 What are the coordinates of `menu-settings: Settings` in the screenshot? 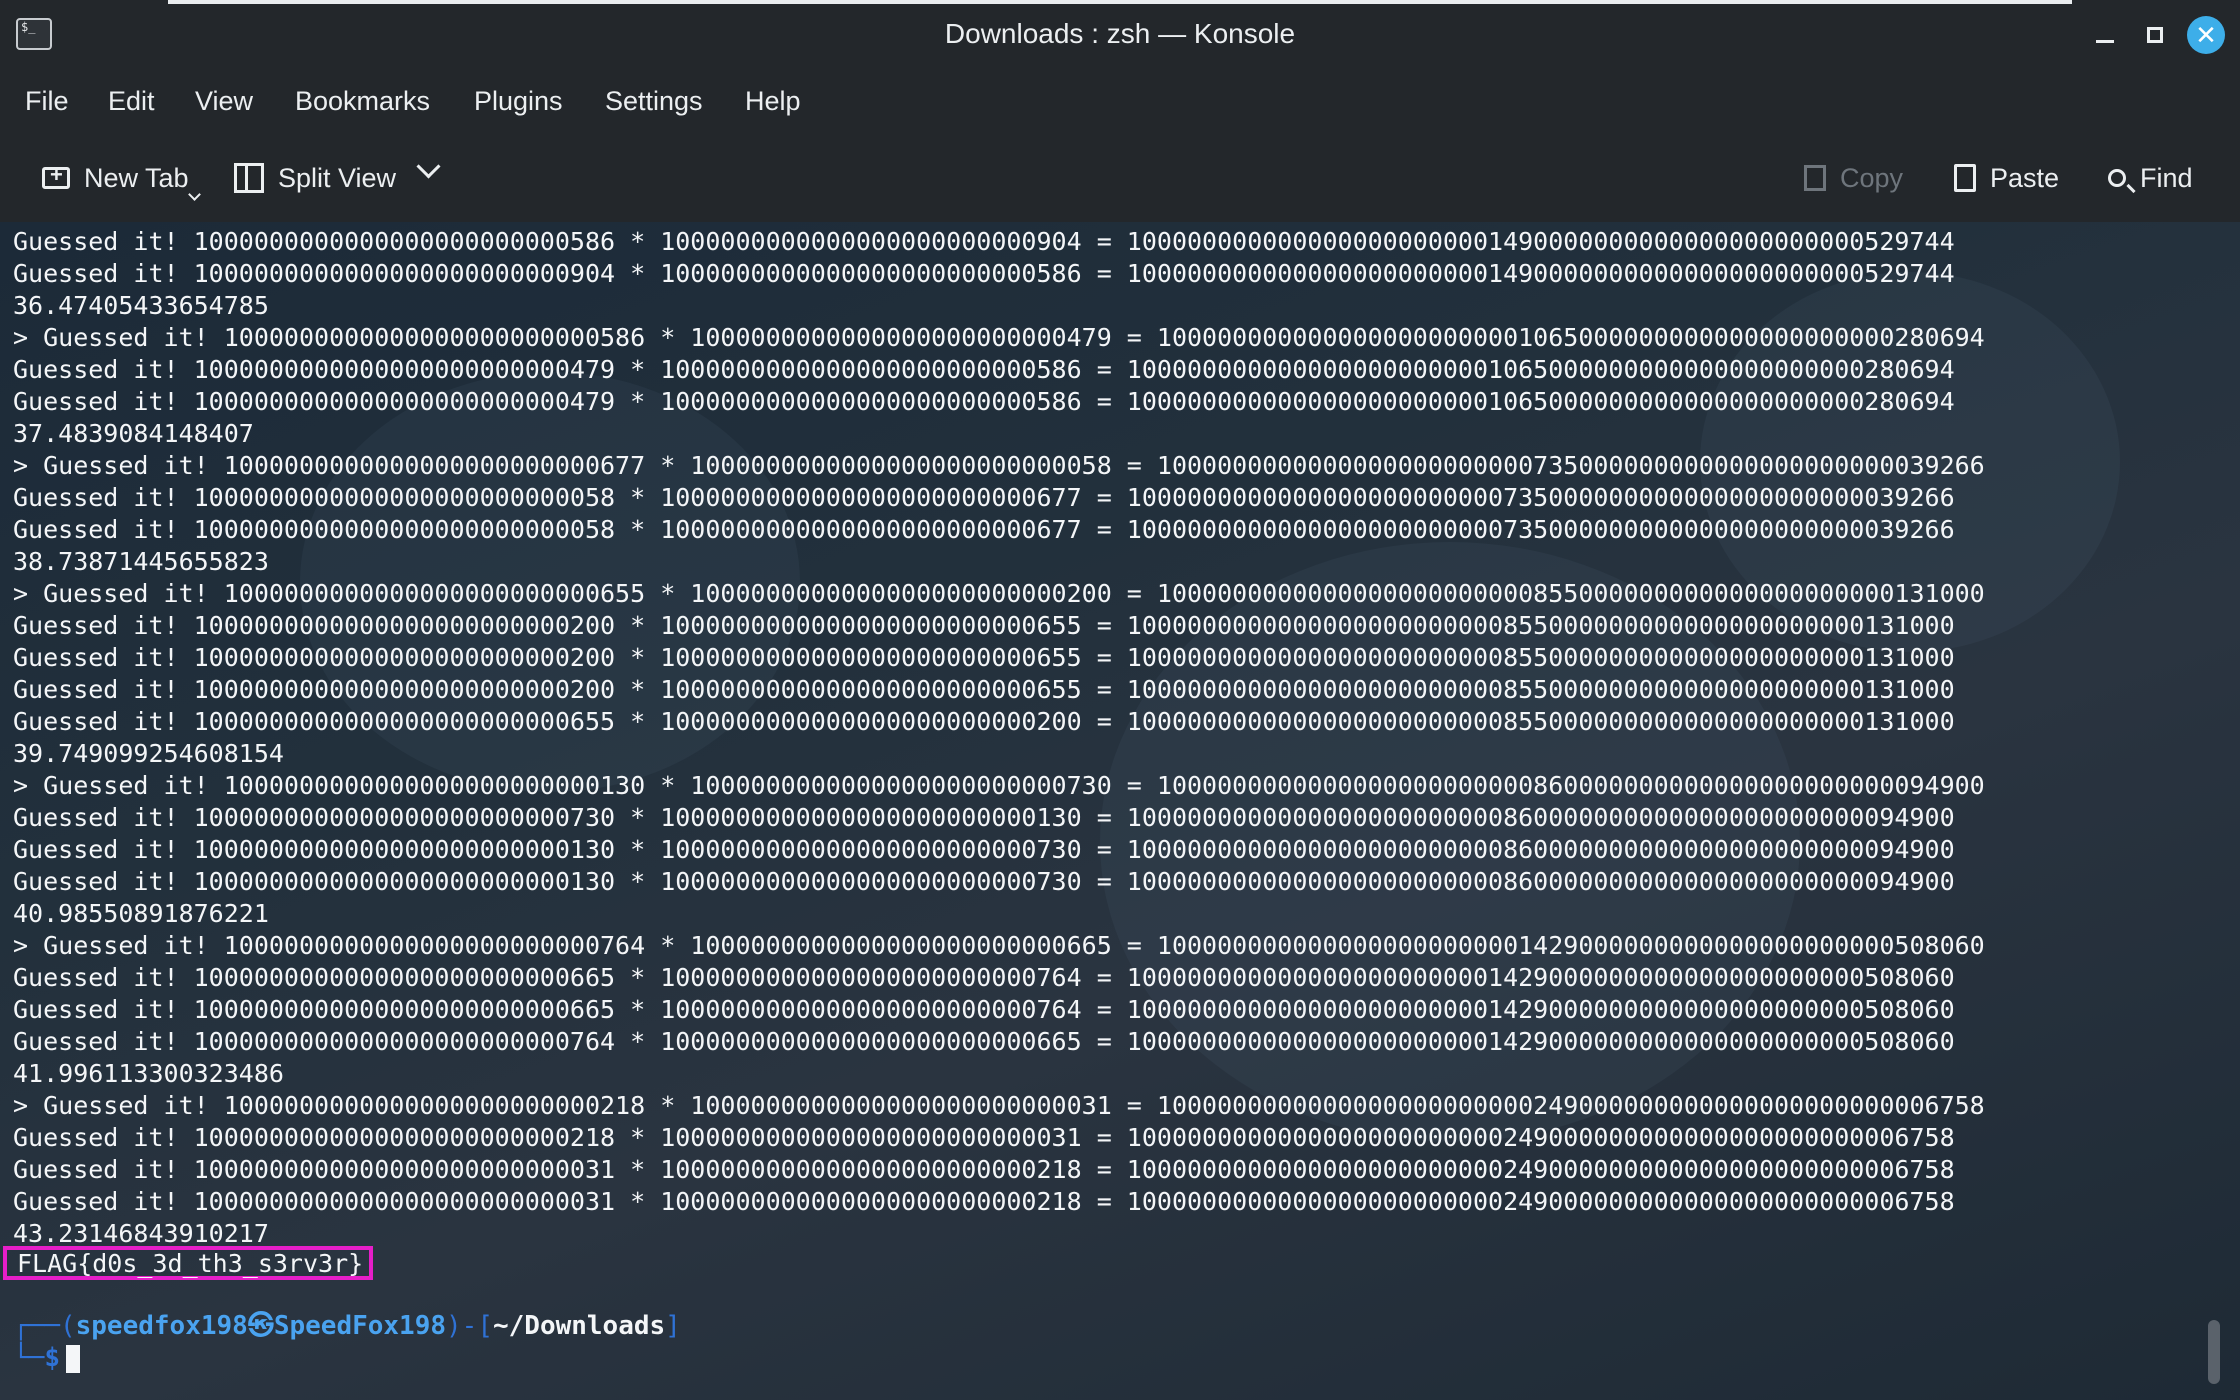 It's located at (654, 101).